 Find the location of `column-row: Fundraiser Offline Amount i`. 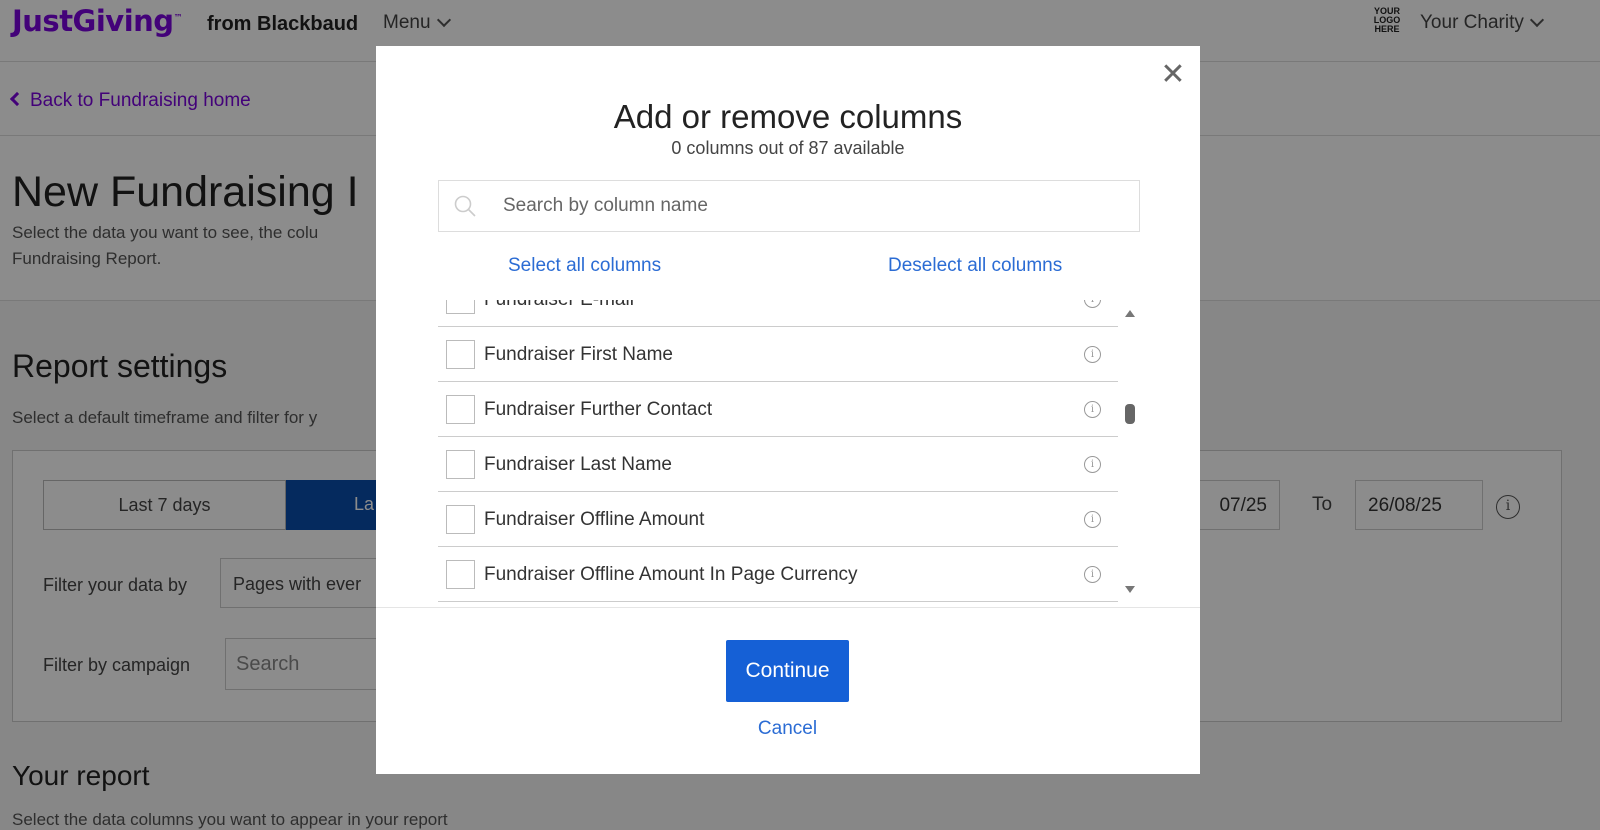

column-row: Fundraiser Offline Amount i is located at coordinates (778, 519).